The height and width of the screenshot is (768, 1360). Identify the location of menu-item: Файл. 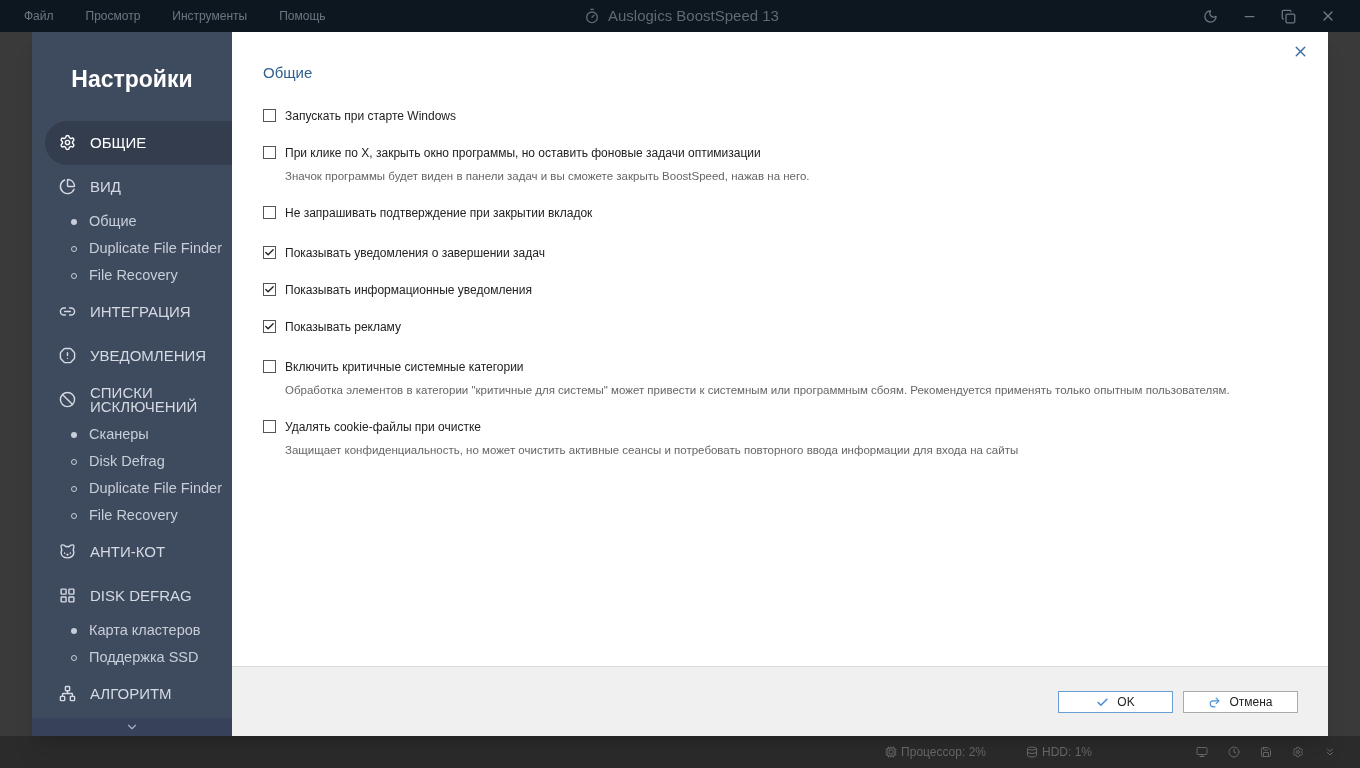
(39, 16).